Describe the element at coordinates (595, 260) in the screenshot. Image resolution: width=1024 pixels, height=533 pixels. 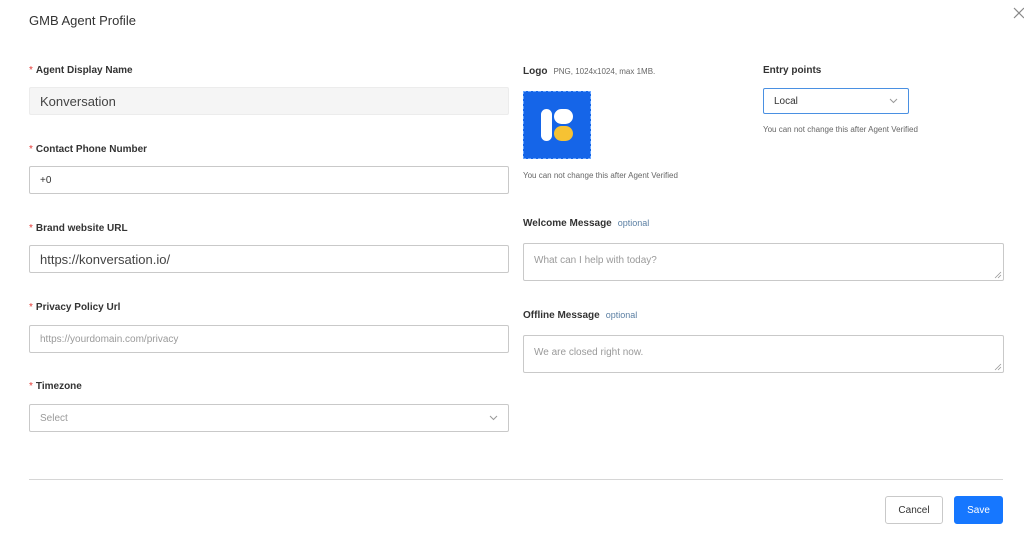
I see `welcome-message-placeholder: What can I help with today?` at that location.